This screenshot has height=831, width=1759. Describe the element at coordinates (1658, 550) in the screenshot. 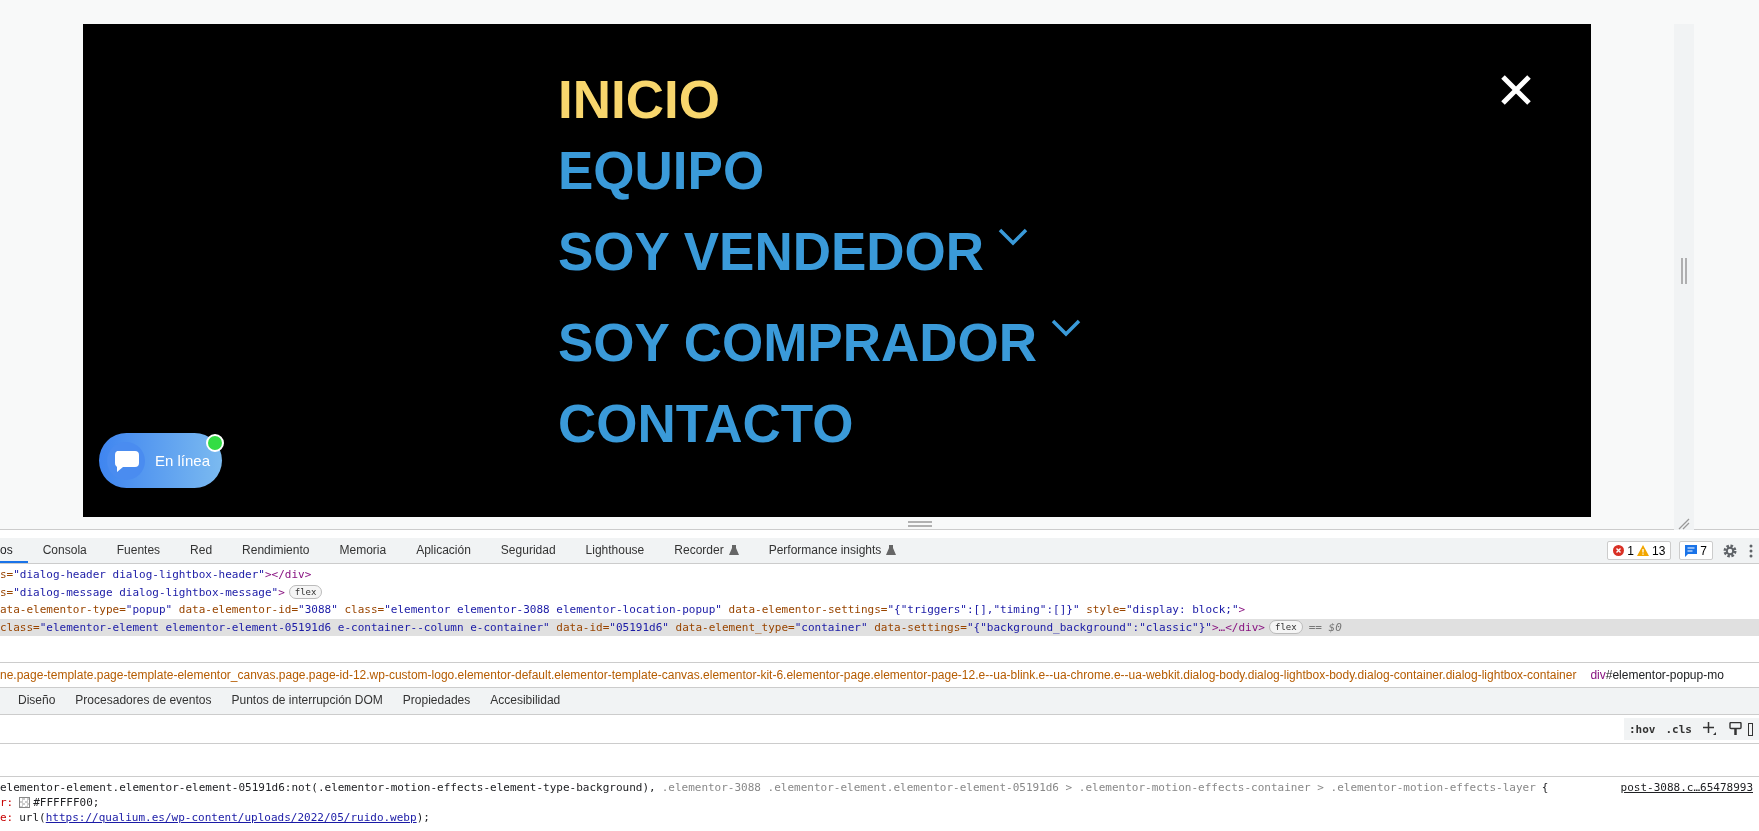

I see `warning-count: 13` at that location.